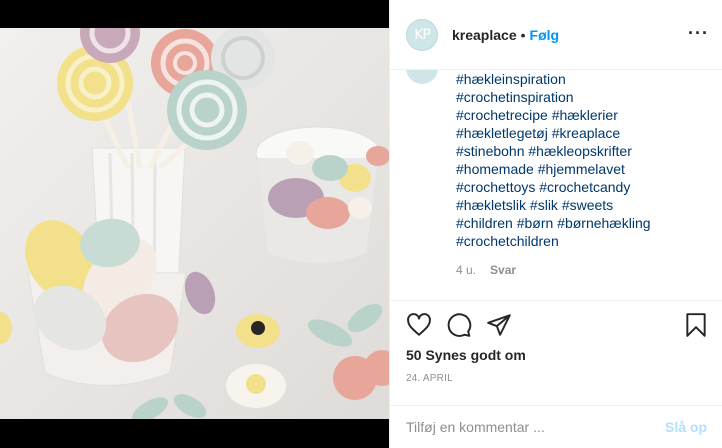 This screenshot has width=722, height=448. What do you see at coordinates (503, 270) in the screenshot?
I see `reply-button: Svar` at bounding box center [503, 270].